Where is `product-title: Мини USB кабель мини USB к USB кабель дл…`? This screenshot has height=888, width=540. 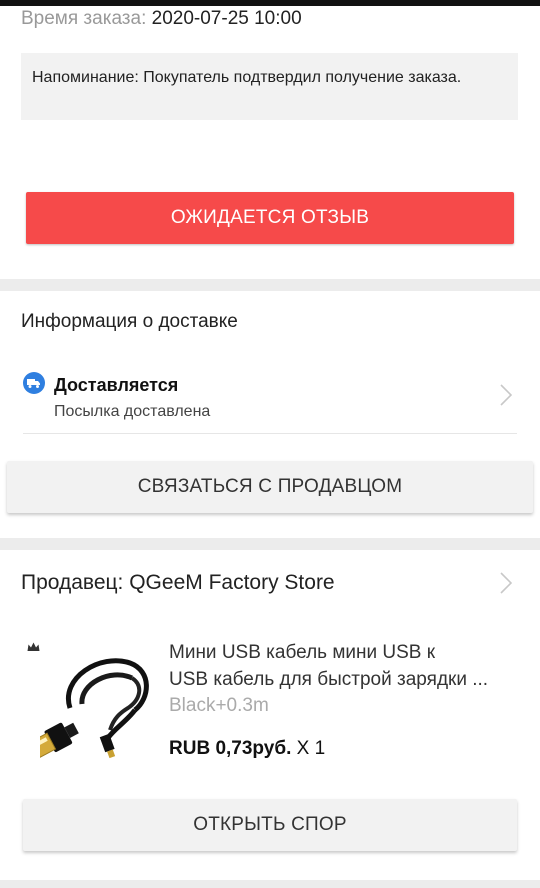 product-title: Мини USB кабель мини USB к USB кабель дл… is located at coordinates (347, 666).